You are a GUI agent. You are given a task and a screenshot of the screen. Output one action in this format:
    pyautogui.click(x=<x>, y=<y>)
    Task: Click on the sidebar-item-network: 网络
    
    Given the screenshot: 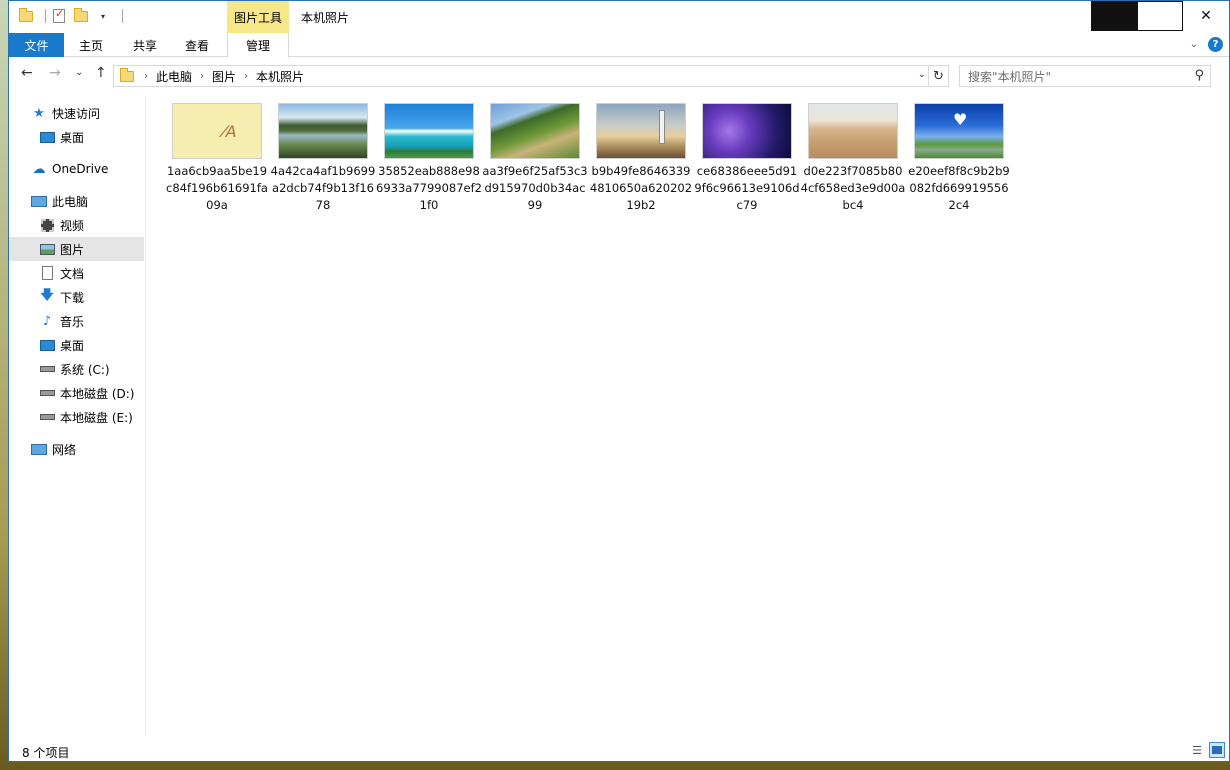 What is the action you would take?
    pyautogui.click(x=53, y=449)
    